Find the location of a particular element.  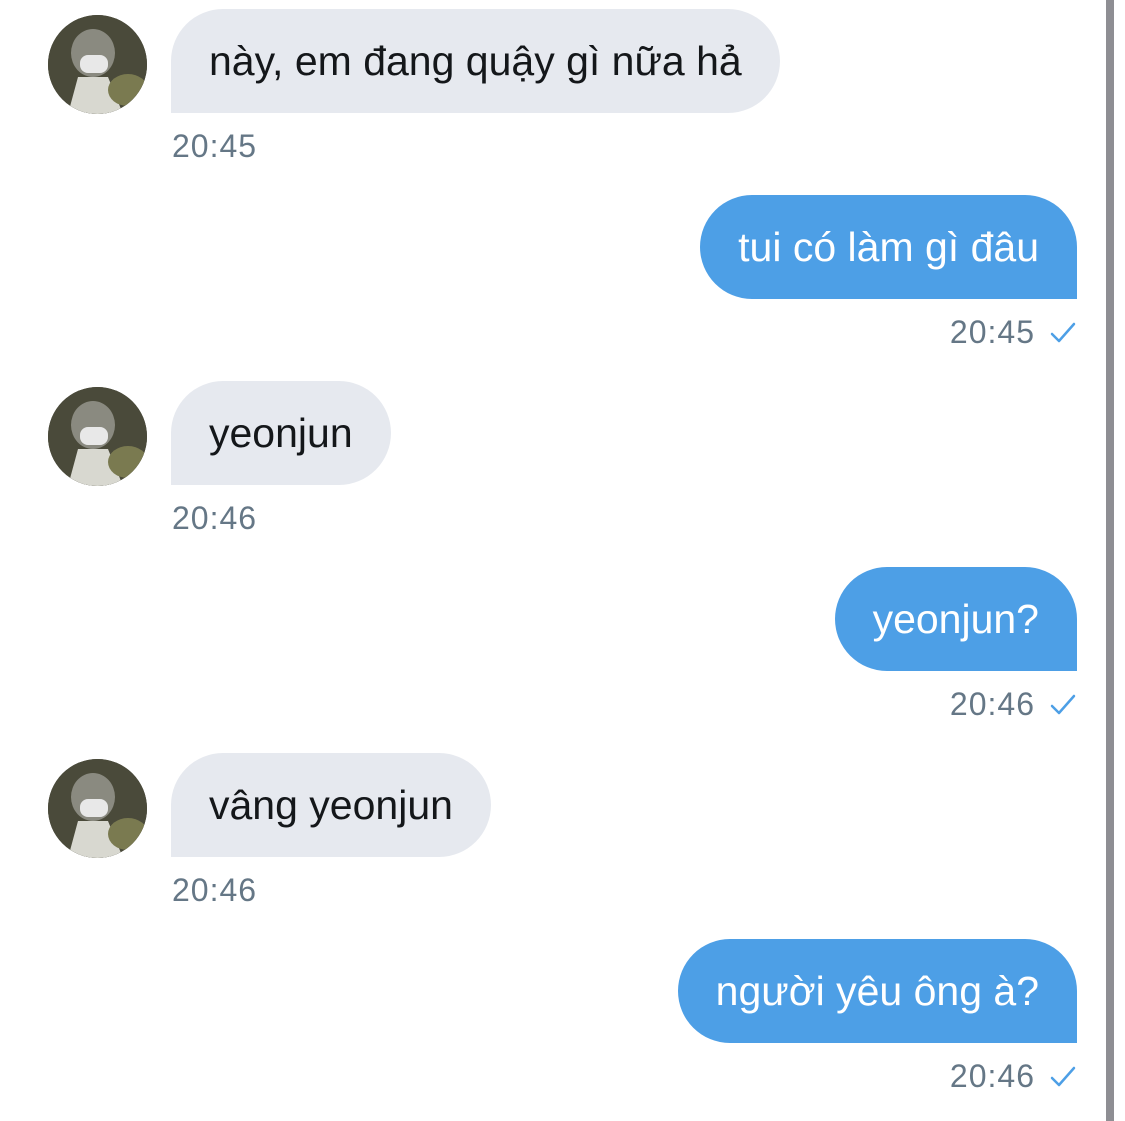

message-text: vâng yeonjun is located at coordinates (331, 805).